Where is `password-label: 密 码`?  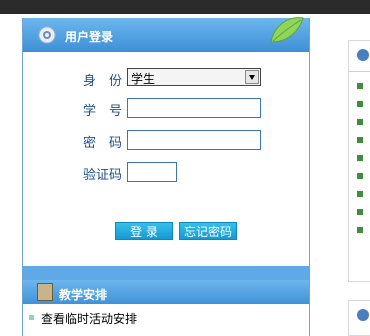
password-label: 密 码 is located at coordinates (103, 143).